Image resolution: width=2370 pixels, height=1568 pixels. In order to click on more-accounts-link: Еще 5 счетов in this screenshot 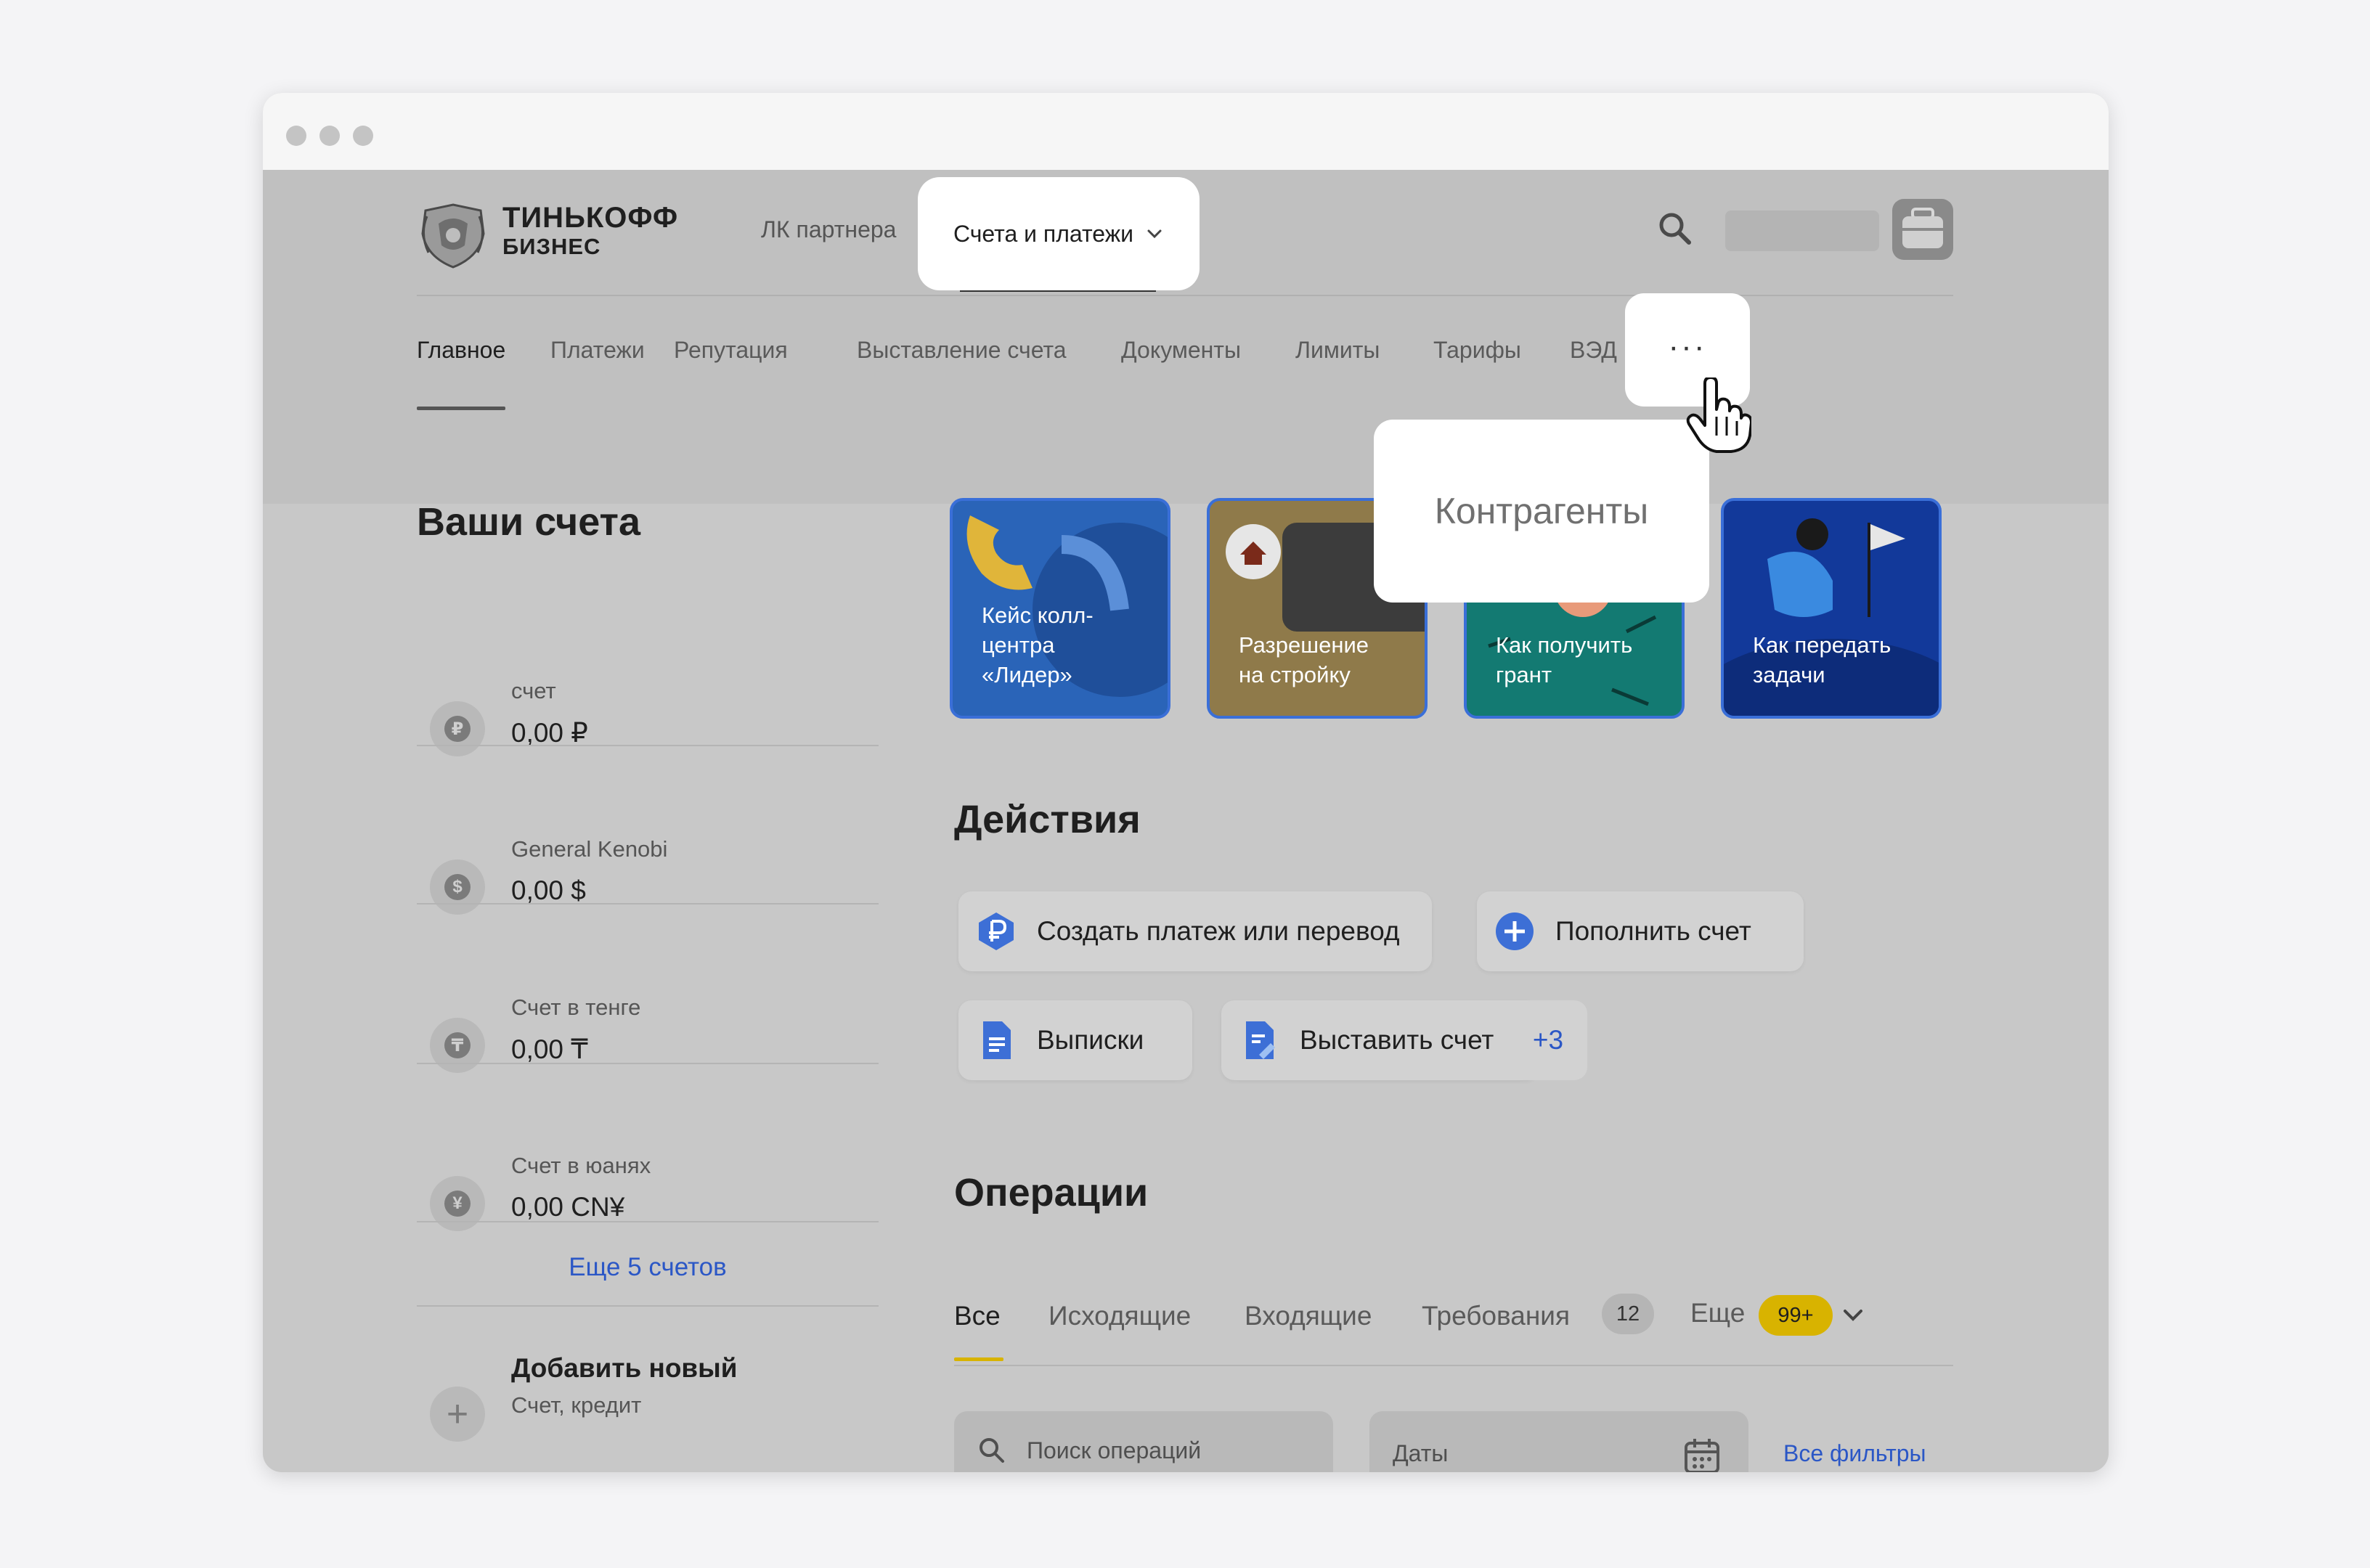, I will do `click(648, 1268)`.